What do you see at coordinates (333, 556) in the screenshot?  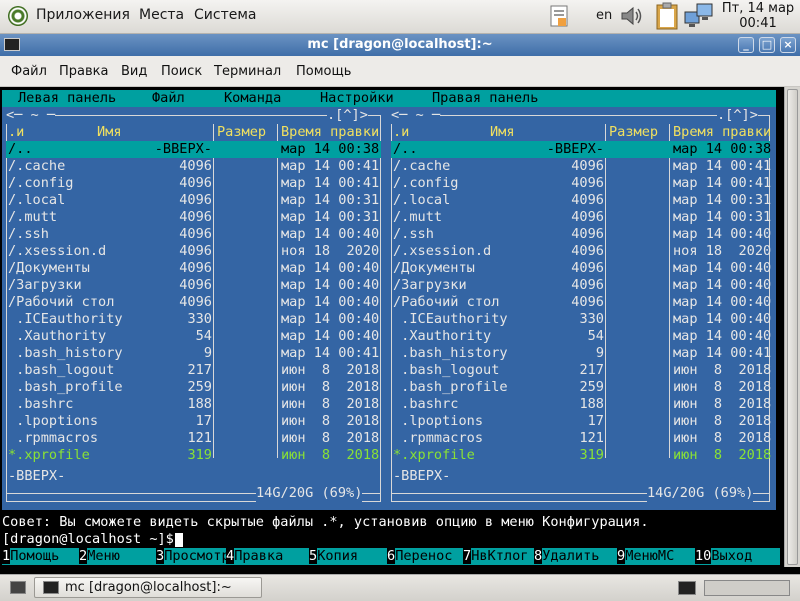 I see `fkey-5: 5Копия` at bounding box center [333, 556].